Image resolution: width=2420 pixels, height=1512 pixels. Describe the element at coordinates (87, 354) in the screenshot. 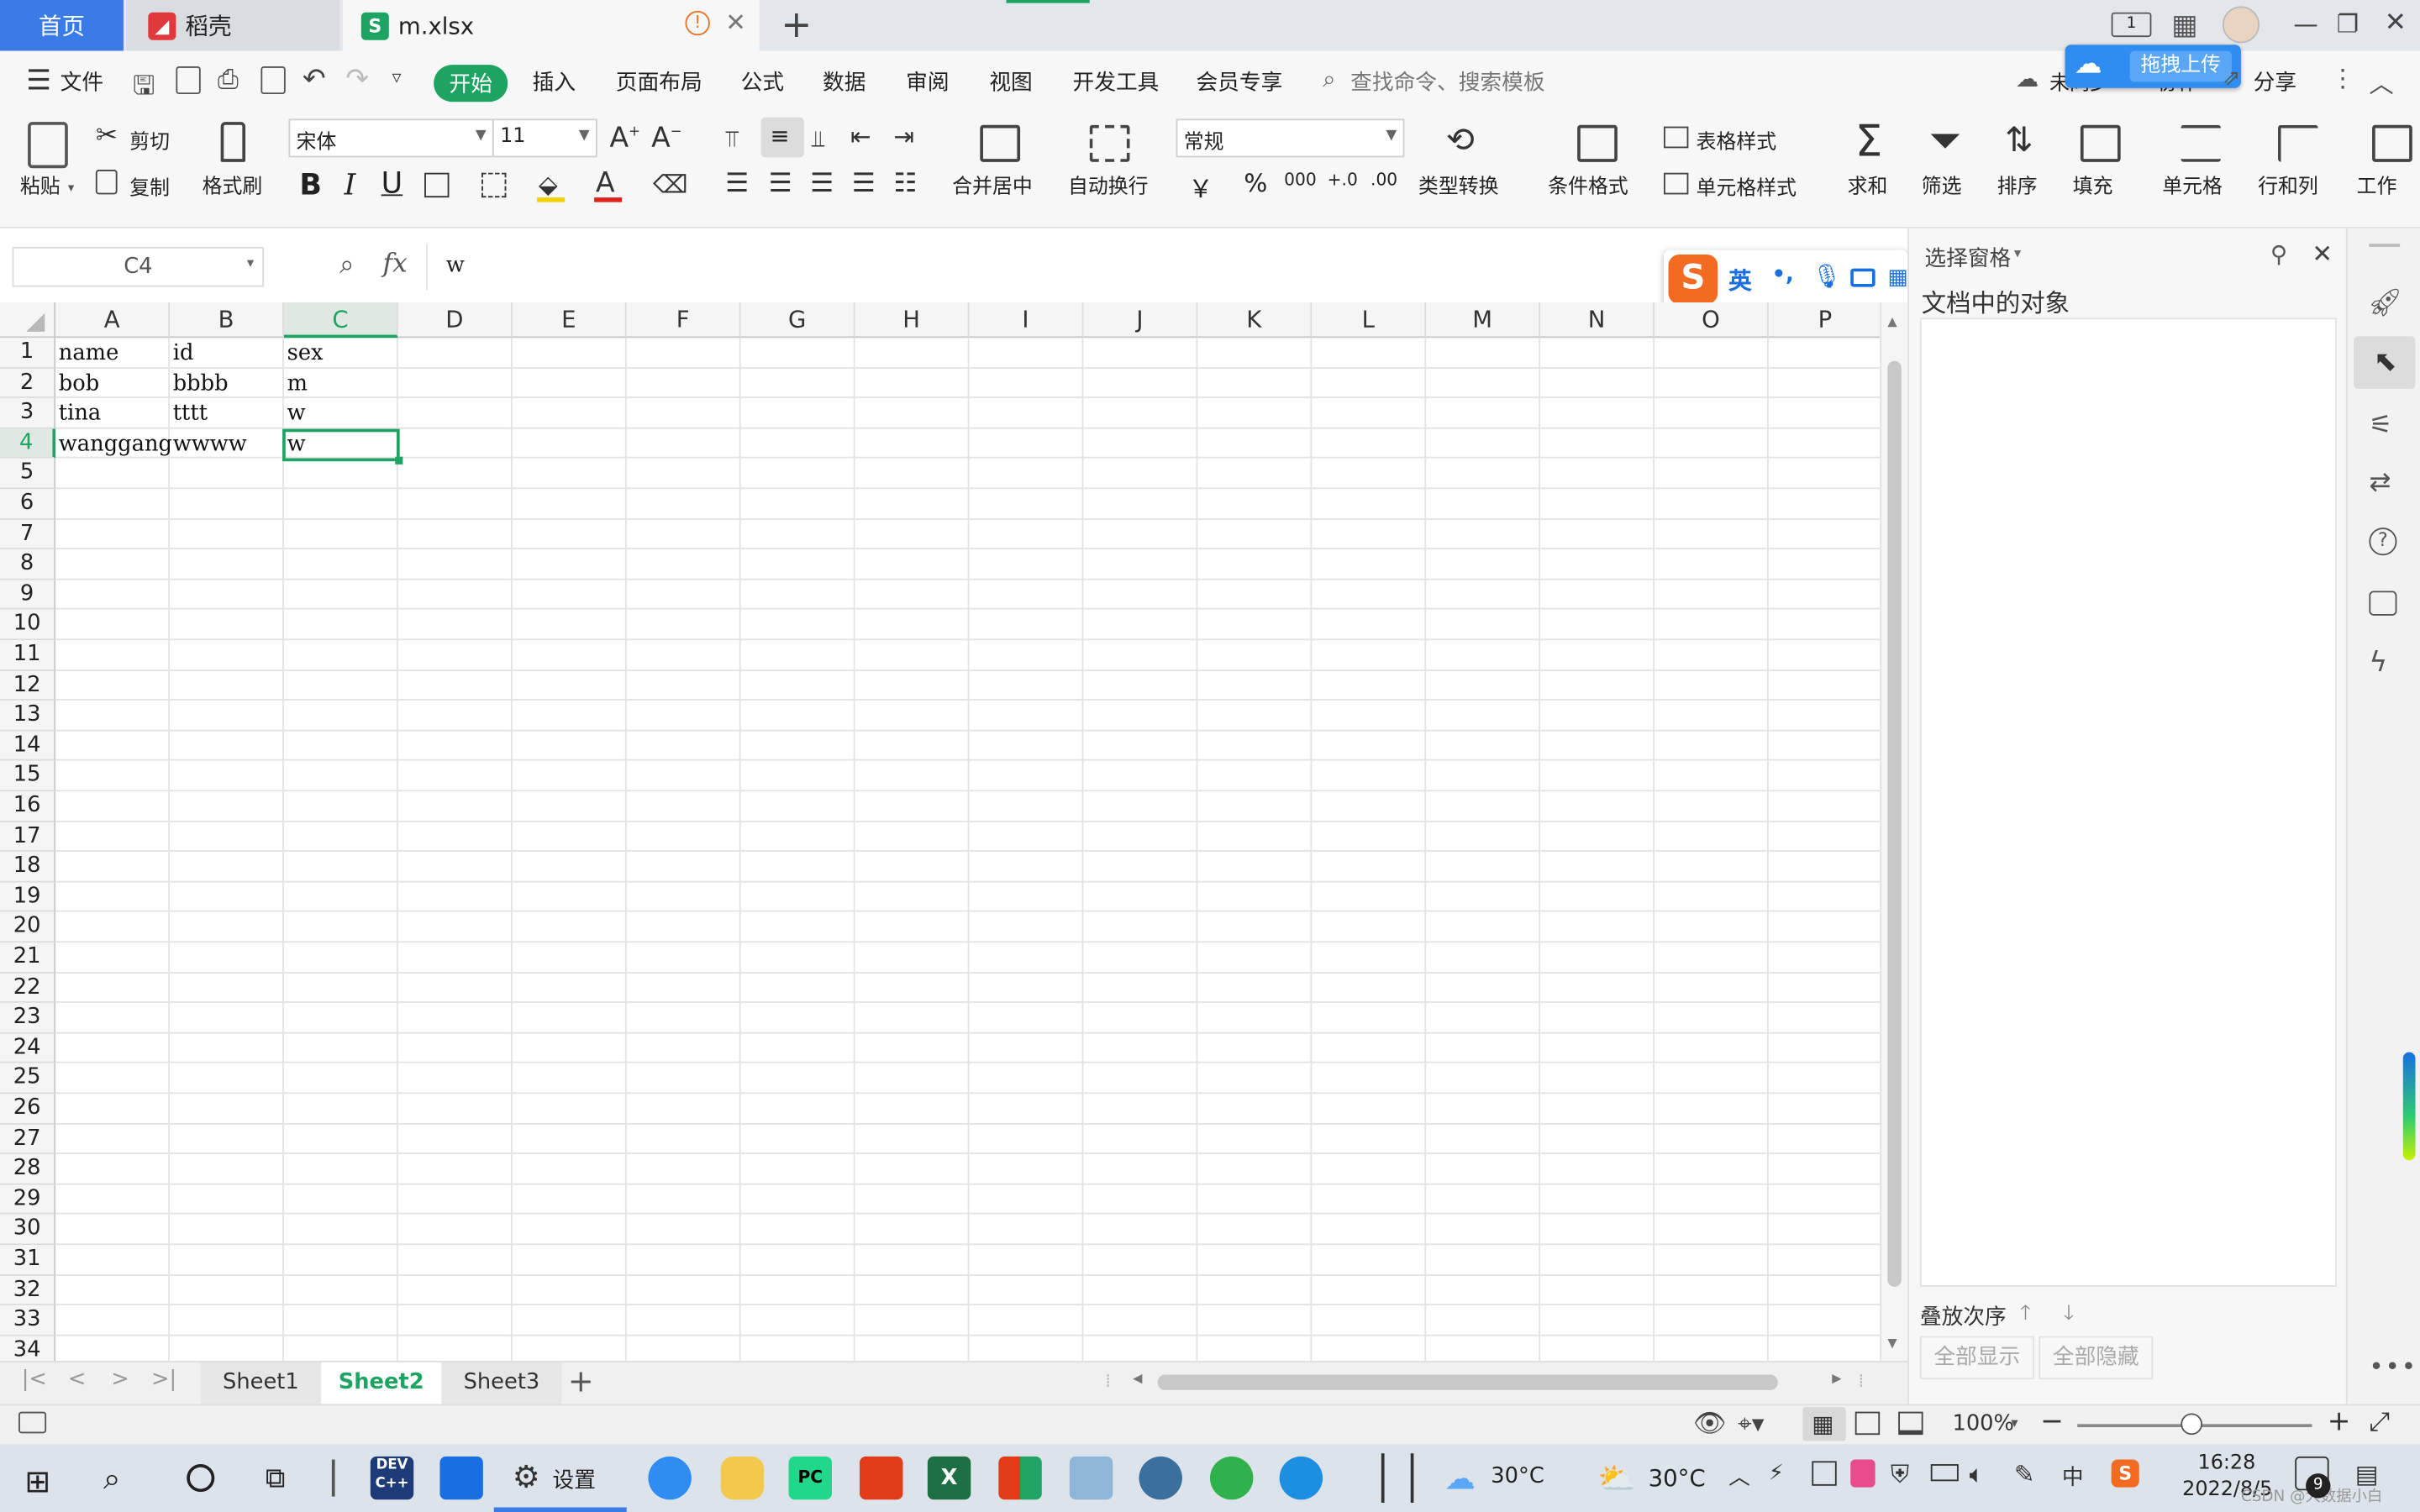

I see `cell-A1: name` at that location.